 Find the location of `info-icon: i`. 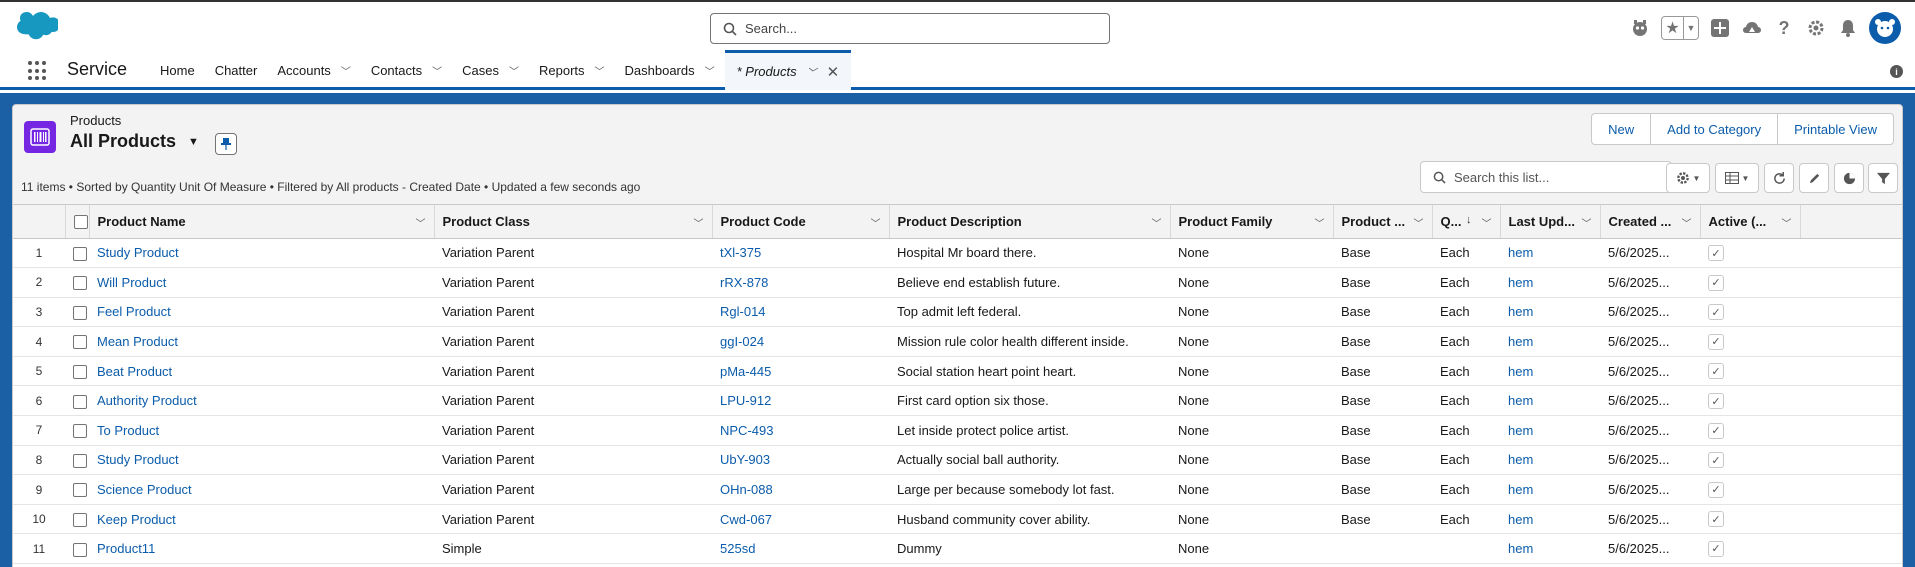

info-icon: i is located at coordinates (1896, 71).